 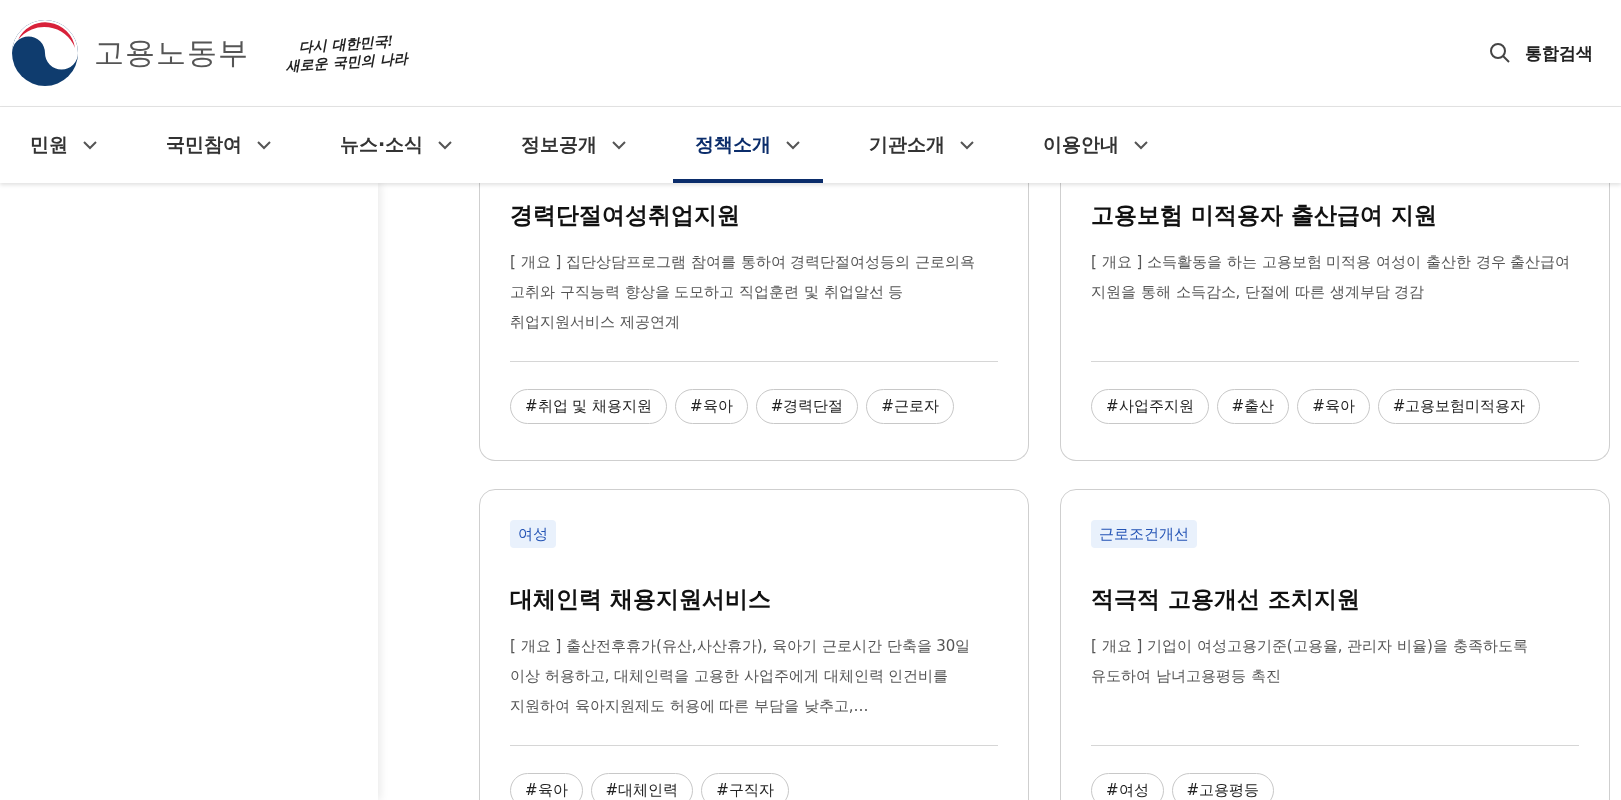 I want to click on logo-emblem-icon, so click(x=45, y=53).